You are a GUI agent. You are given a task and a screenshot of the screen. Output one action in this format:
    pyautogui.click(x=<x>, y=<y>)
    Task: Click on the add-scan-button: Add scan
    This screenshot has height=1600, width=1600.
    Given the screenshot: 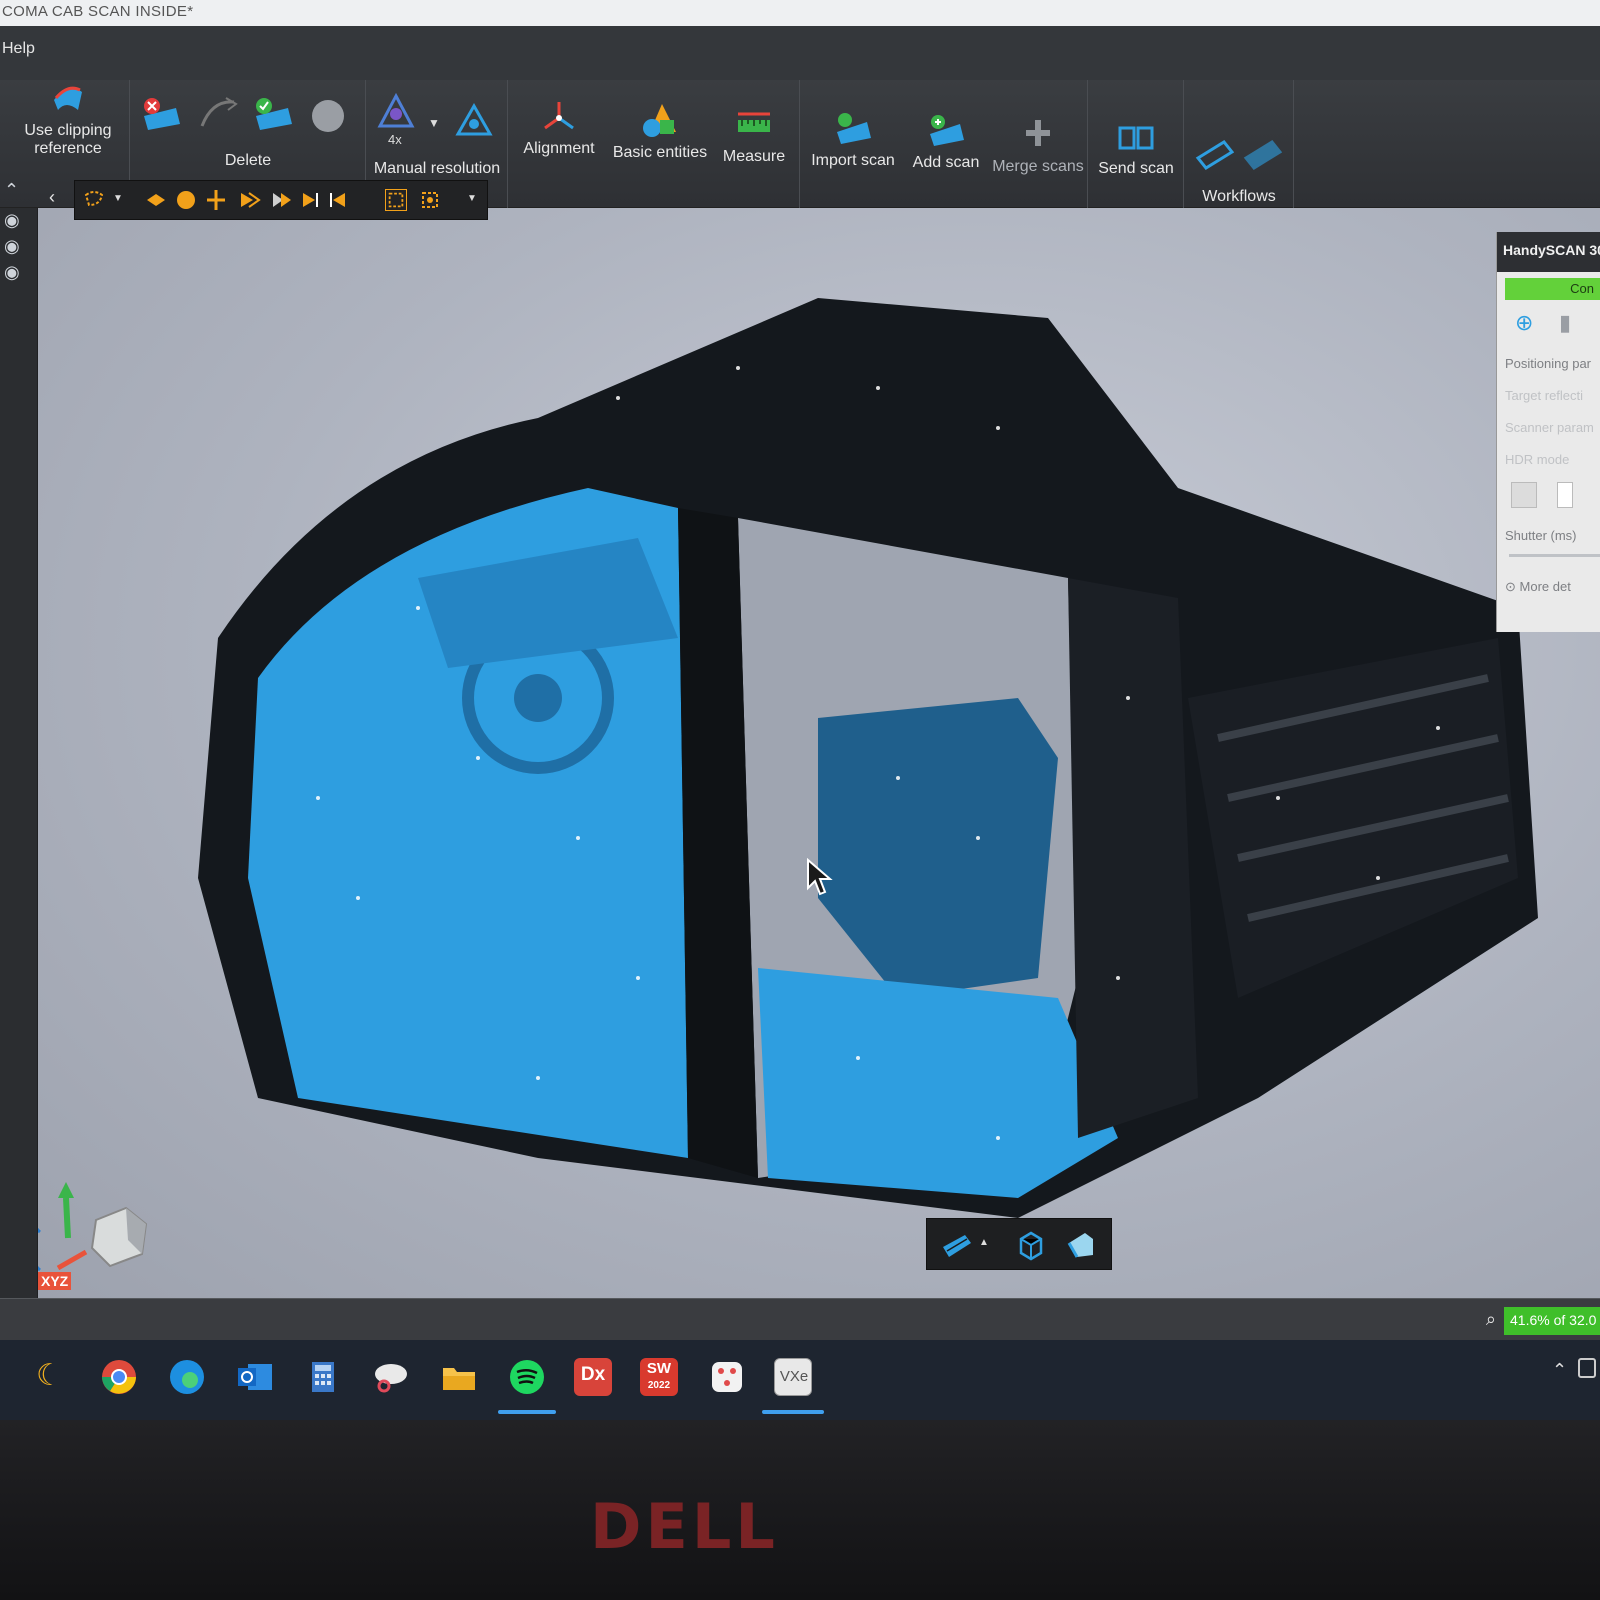 What is the action you would take?
    pyautogui.click(x=946, y=142)
    